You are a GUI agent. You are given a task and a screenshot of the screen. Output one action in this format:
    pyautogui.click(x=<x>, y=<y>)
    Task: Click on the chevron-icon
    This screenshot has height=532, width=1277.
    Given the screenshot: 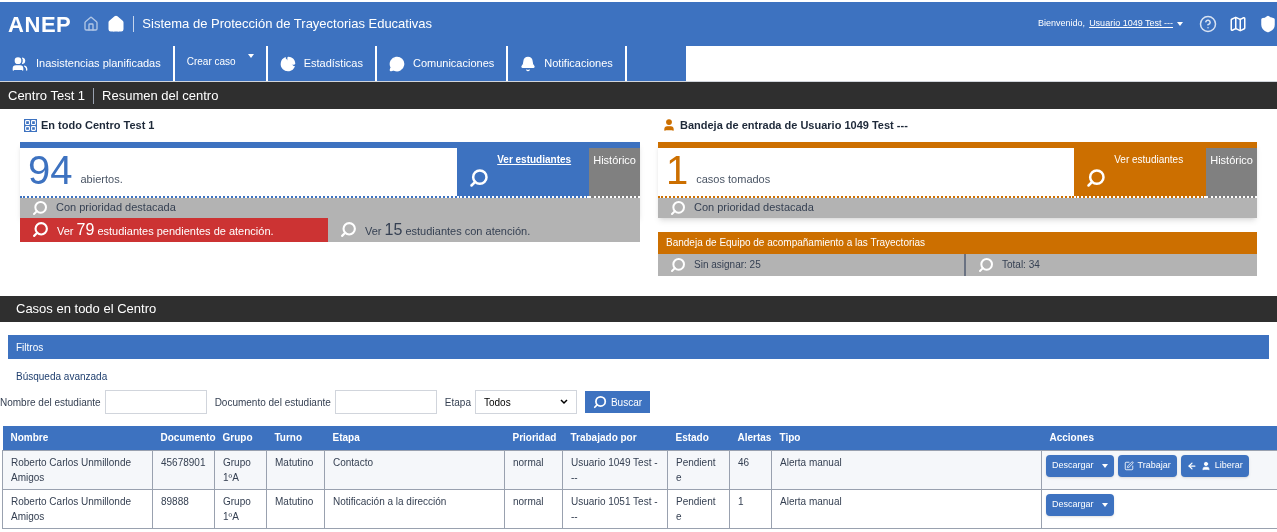 What is the action you would take?
    pyautogui.click(x=563, y=402)
    